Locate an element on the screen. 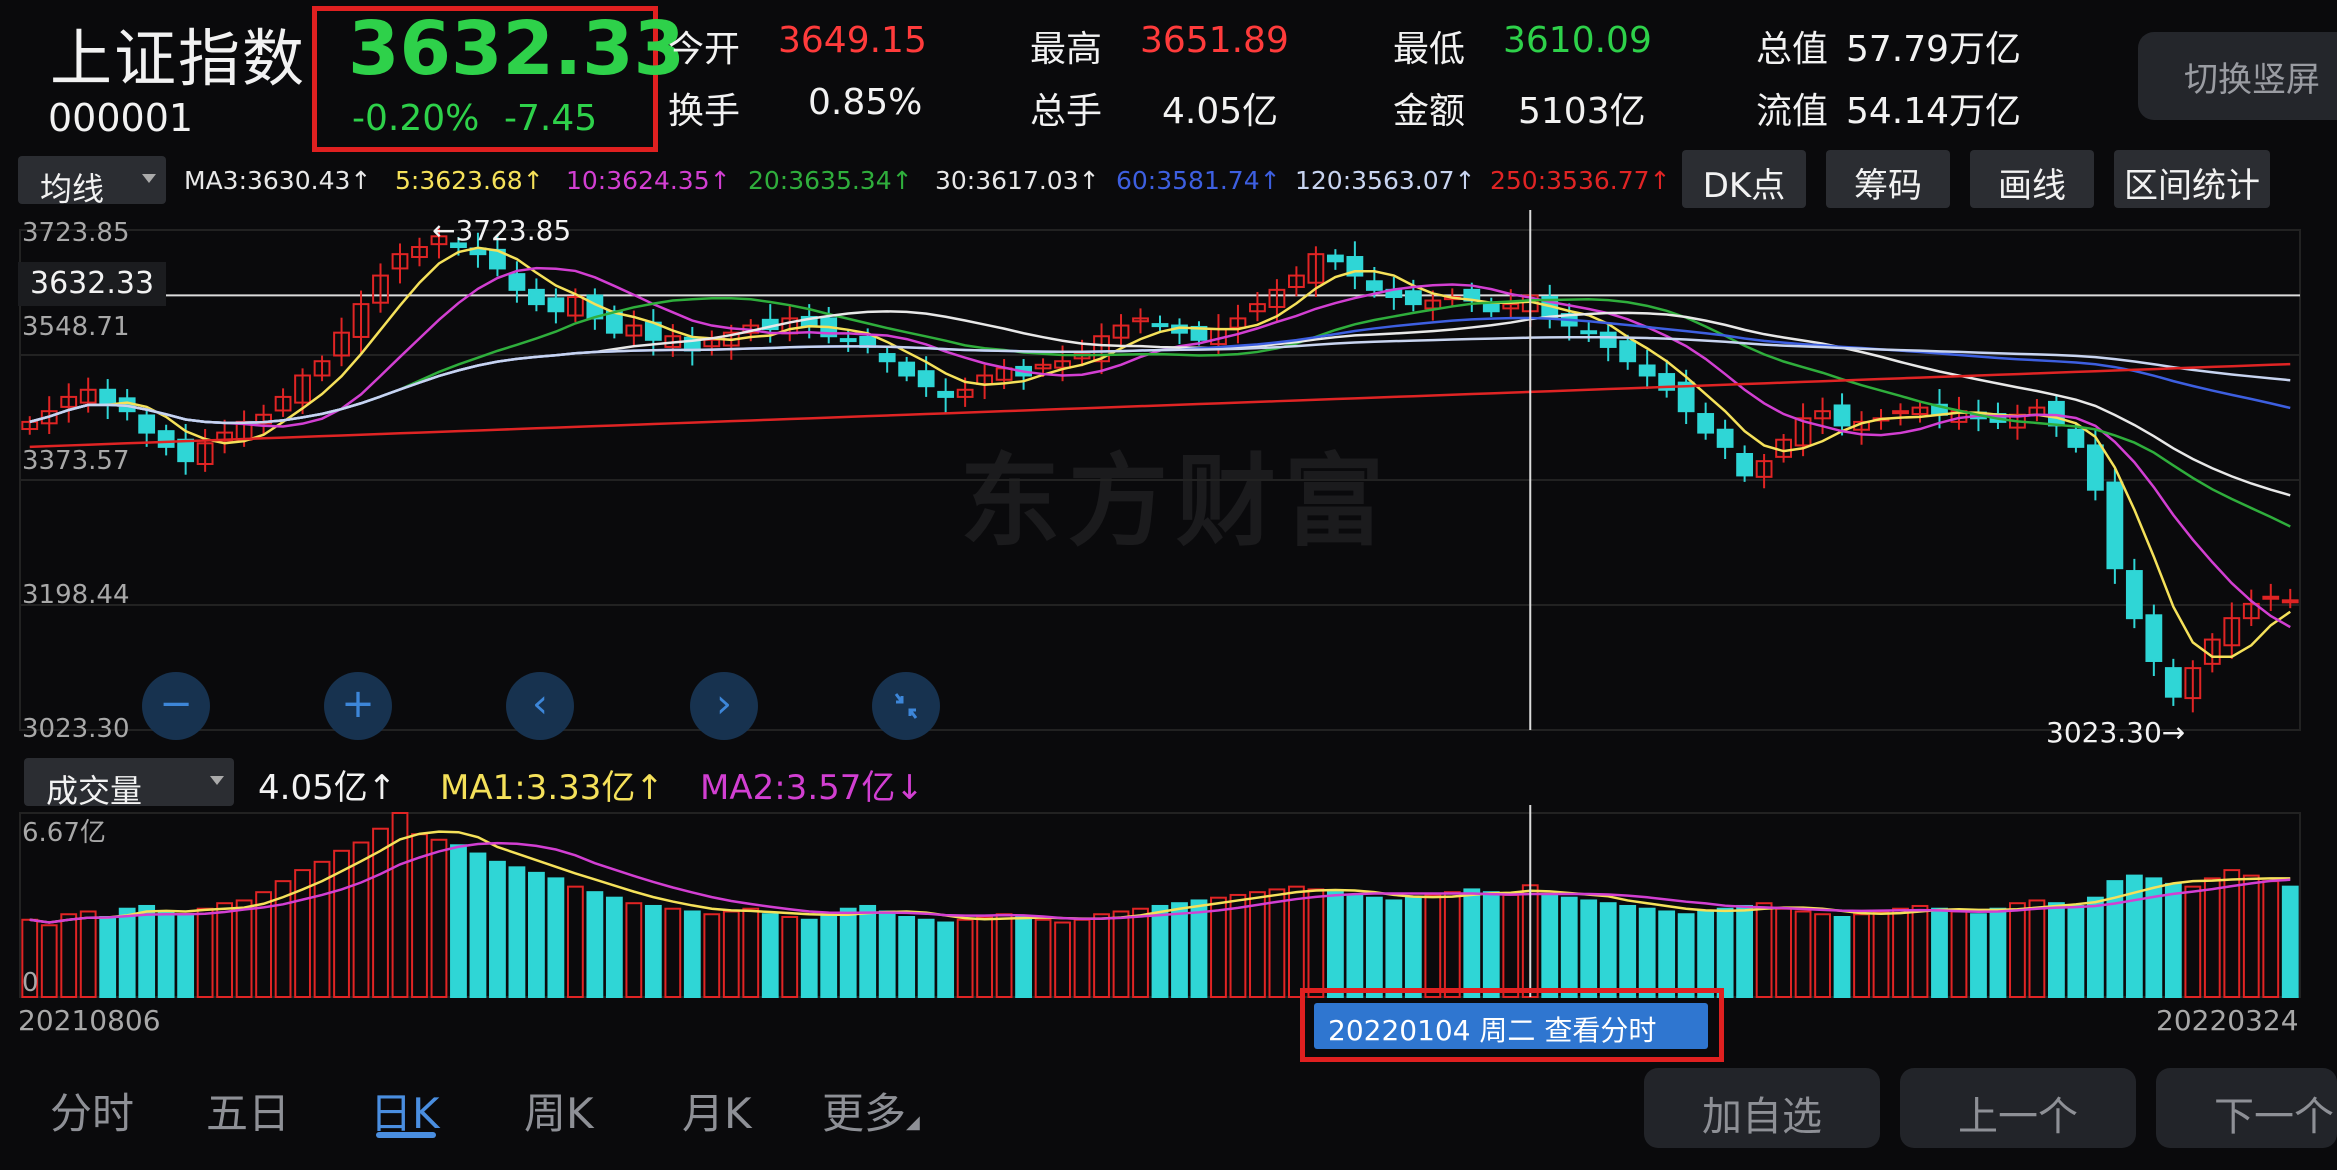  range-stats-button: 区间统计 is located at coordinates (2192, 179).